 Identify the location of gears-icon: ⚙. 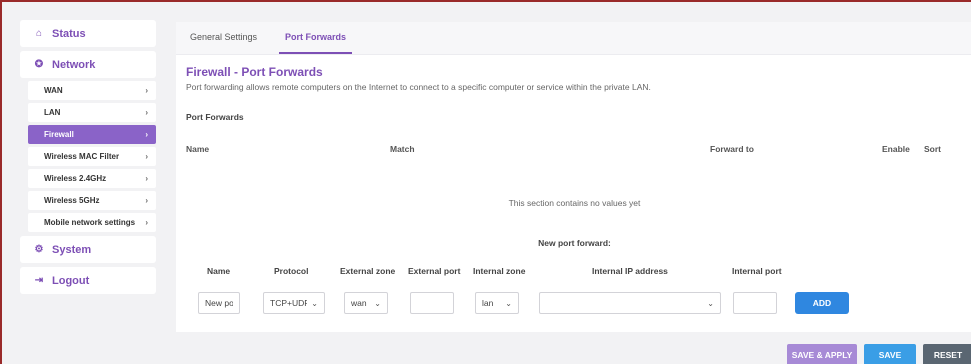
(39, 249).